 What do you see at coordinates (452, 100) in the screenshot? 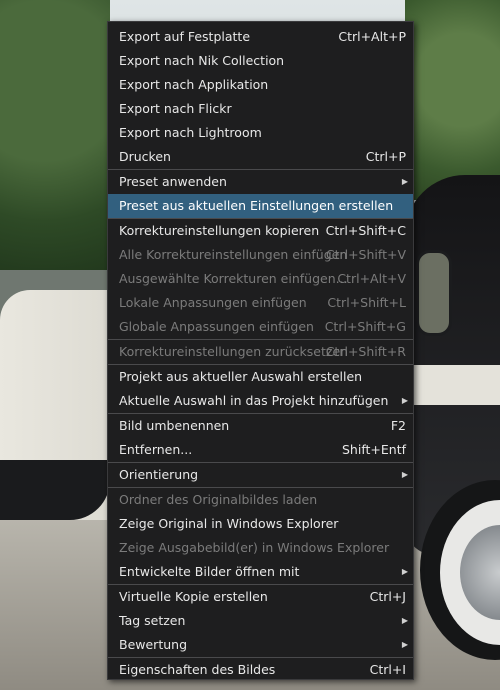
I see `trees-right` at bounding box center [452, 100].